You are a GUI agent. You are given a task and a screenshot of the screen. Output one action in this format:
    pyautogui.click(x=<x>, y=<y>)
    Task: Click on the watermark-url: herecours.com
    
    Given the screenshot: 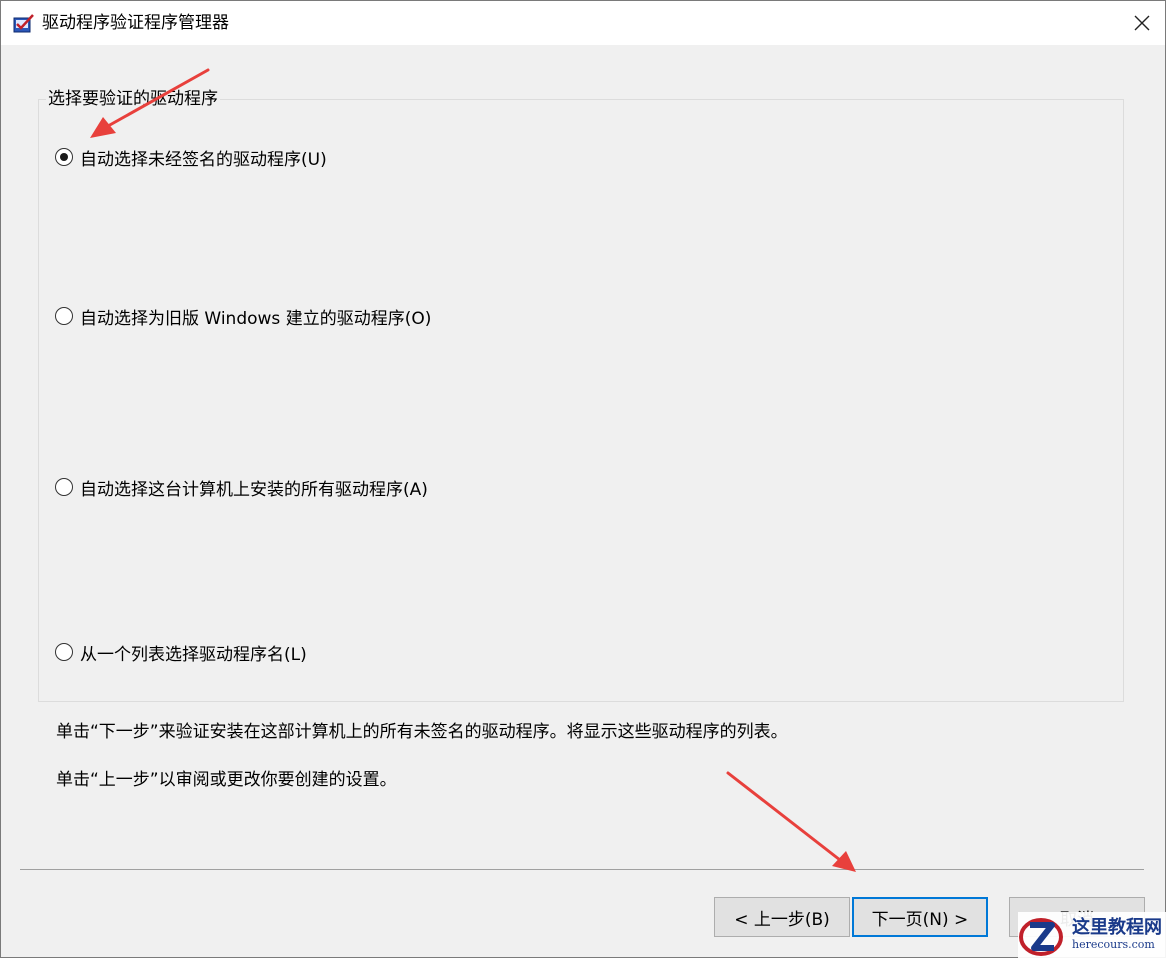 What is the action you would take?
    pyautogui.click(x=1113, y=944)
    